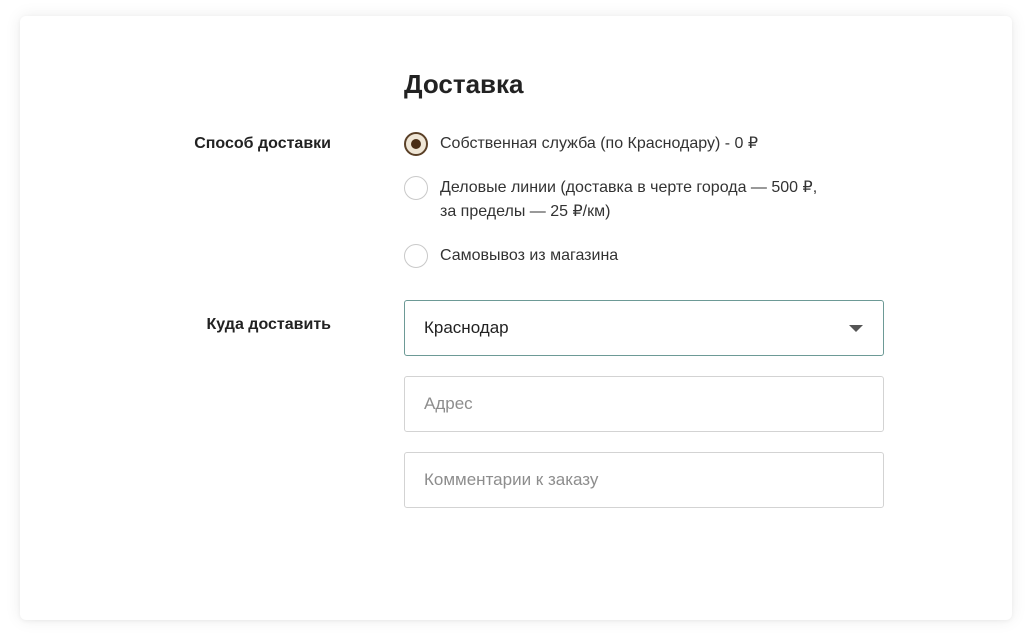  Describe the element at coordinates (624, 256) in the screenshot. I see `radio-pickup: Самовывоз из магазина` at that location.